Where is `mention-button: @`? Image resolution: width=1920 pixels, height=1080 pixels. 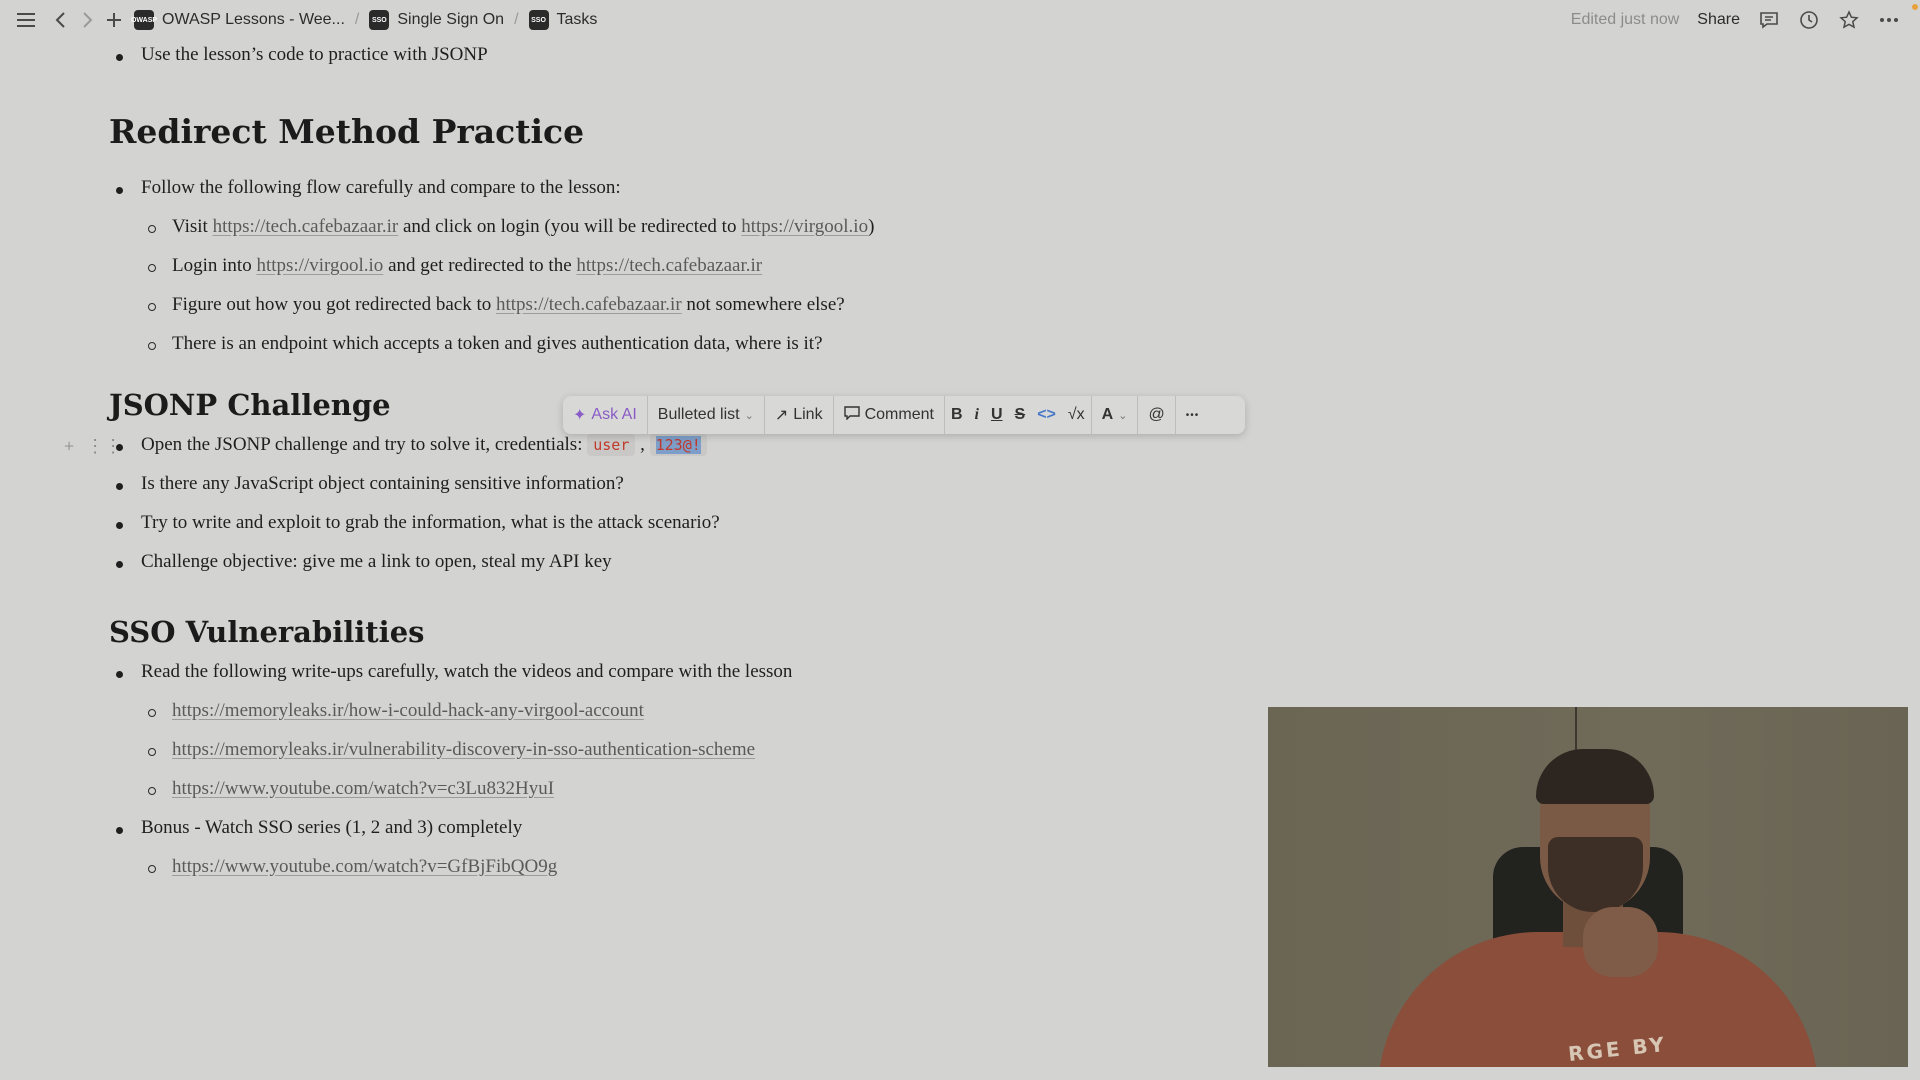
mention-button: @ is located at coordinates (1156, 415).